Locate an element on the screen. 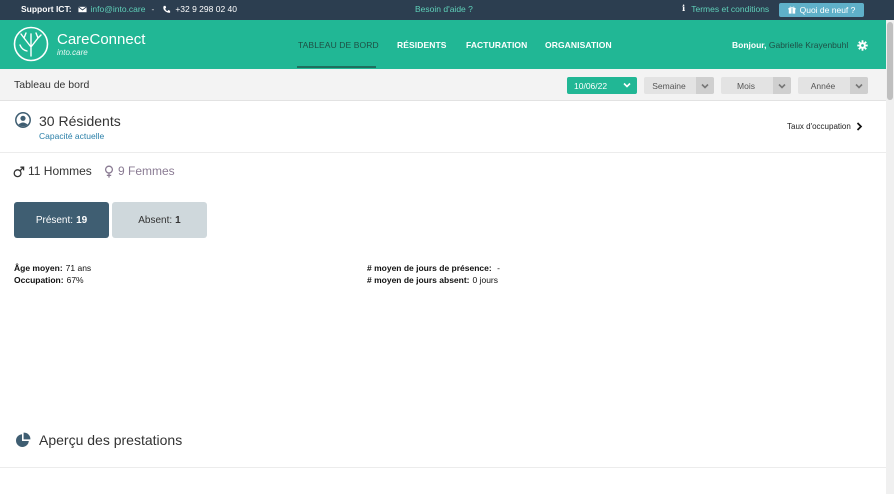 This screenshot has width=894, height=494. semaine-dropdown-toggle is located at coordinates (705, 85).